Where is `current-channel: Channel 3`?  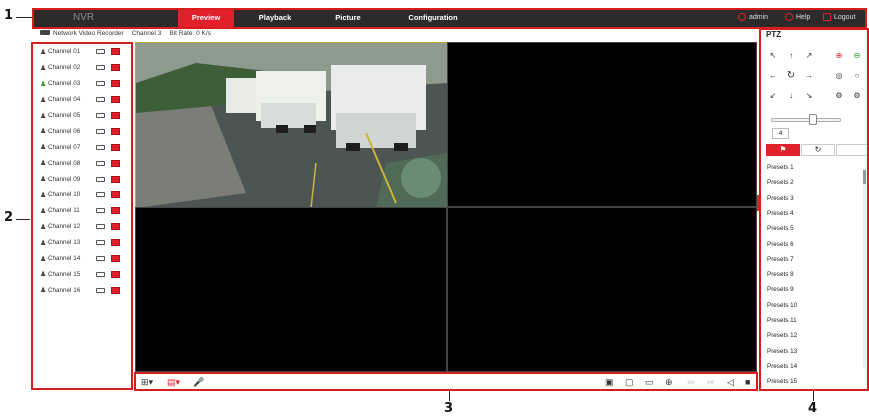
current-channel: Channel 3 is located at coordinates (146, 33).